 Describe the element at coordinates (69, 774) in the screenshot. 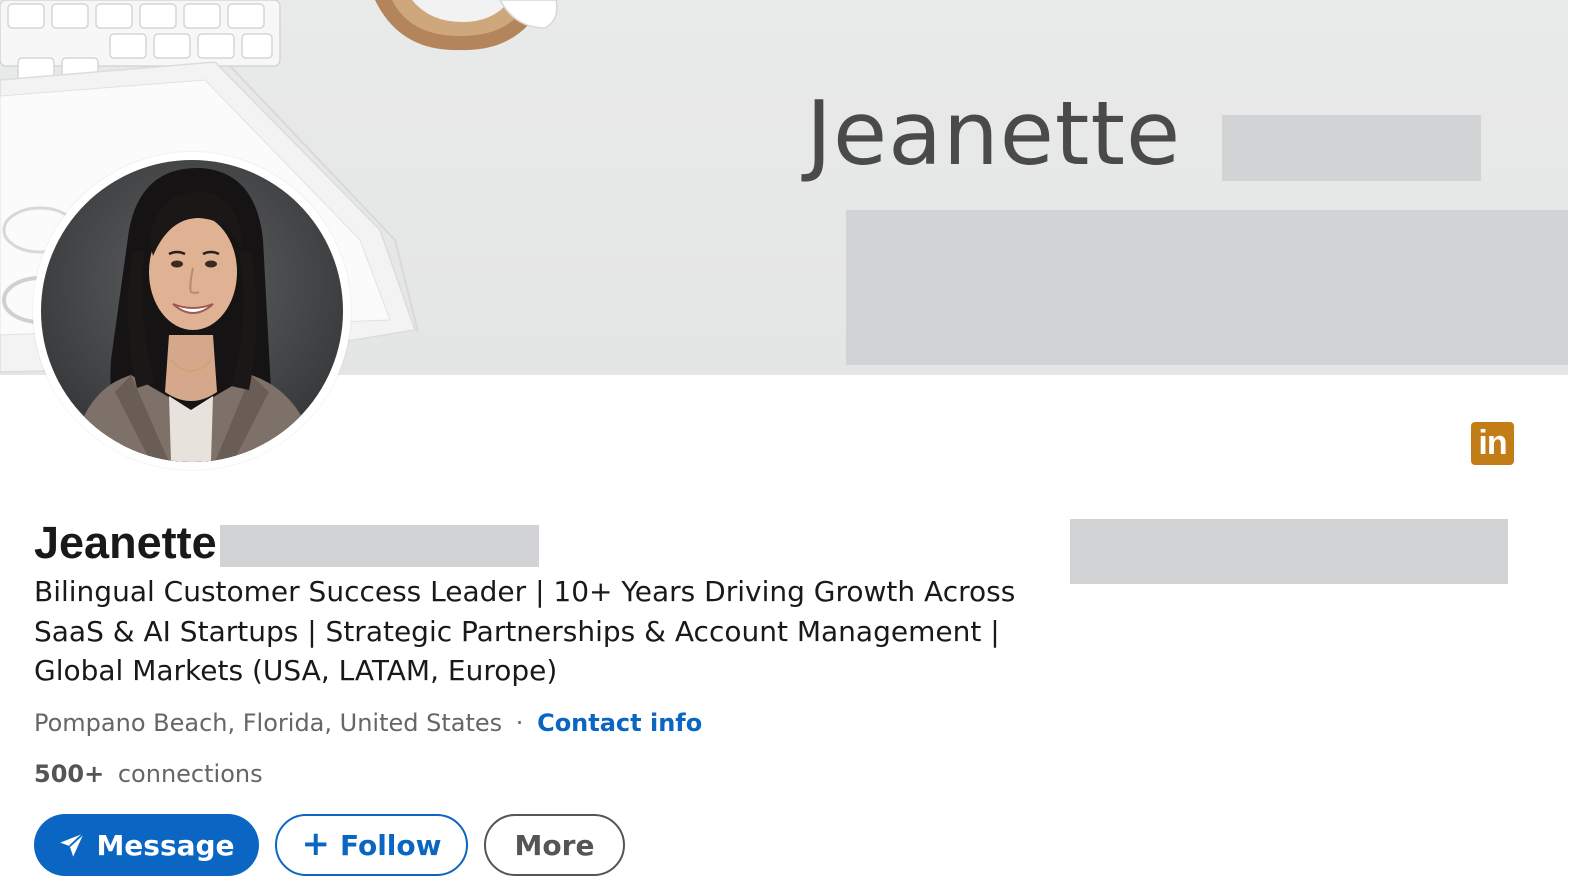

I see `connections-number: 500+` at that location.